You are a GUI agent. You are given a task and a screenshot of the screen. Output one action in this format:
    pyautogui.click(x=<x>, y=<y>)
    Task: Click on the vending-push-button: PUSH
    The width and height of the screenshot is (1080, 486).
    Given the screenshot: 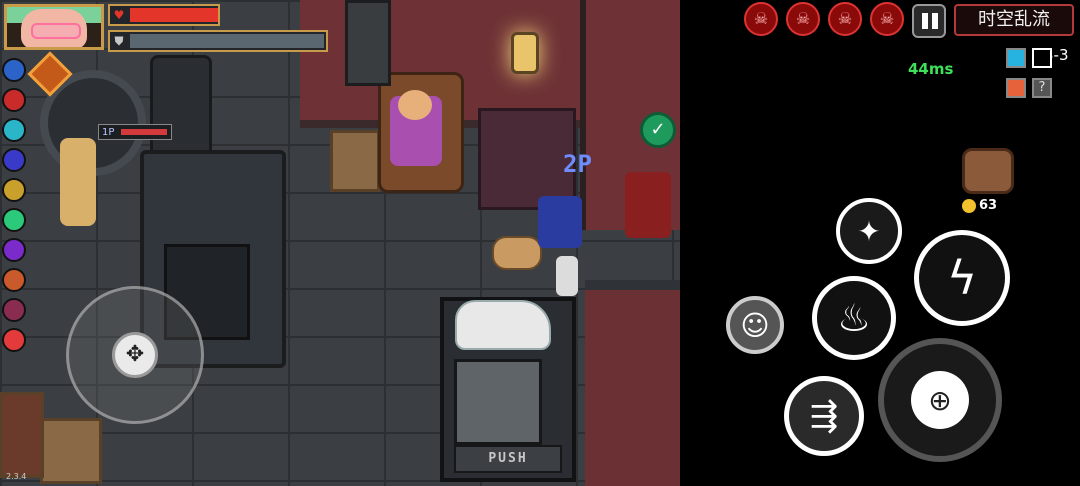 What is the action you would take?
    pyautogui.click(x=508, y=459)
    